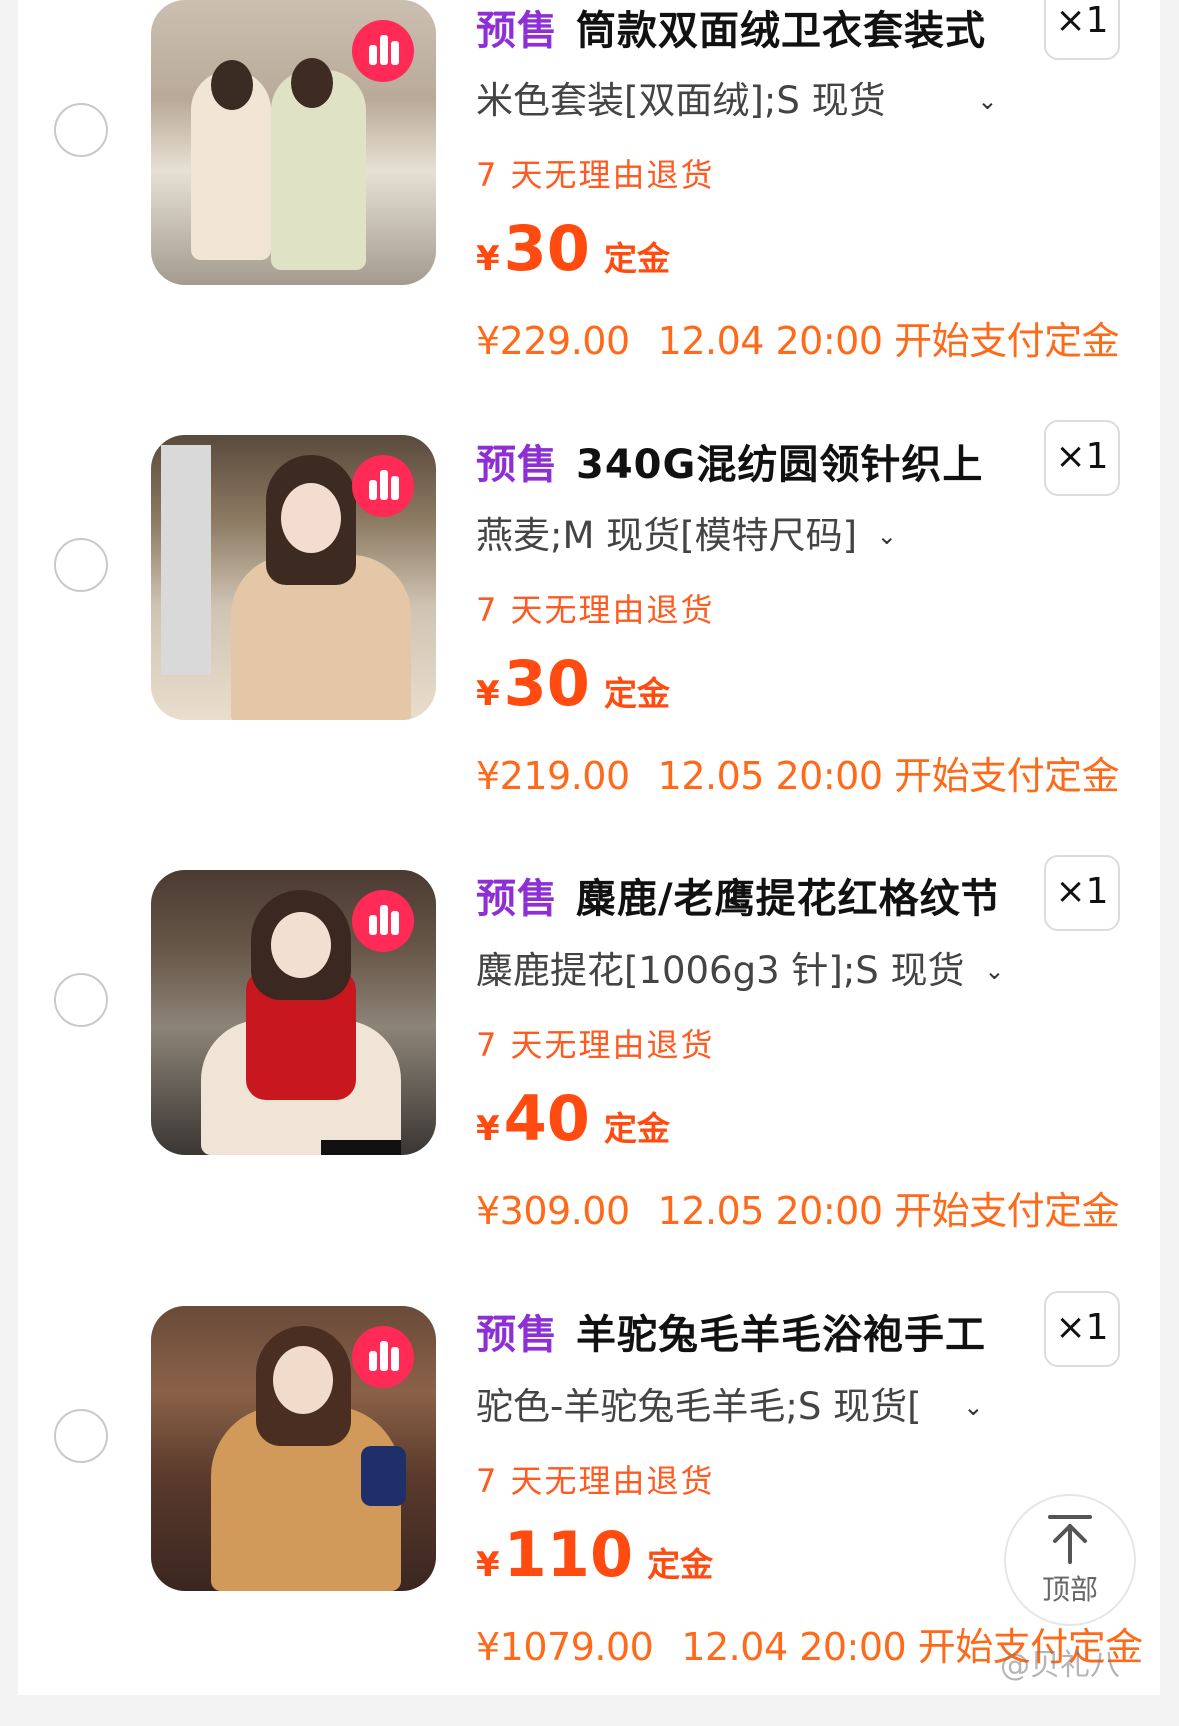  I want to click on spec-text: 燕麦;M 现货[模特尺码], so click(667, 535).